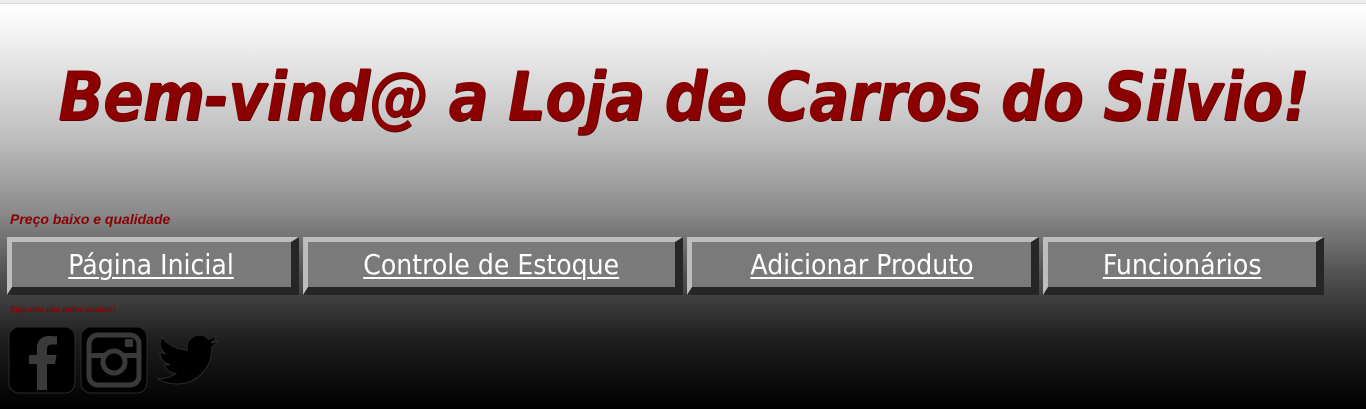 The image size is (1366, 409). I want to click on twitter-icon, so click(187, 362).